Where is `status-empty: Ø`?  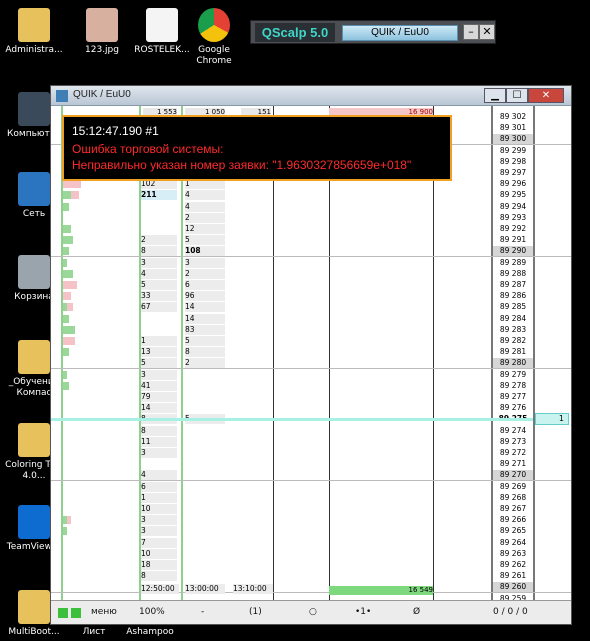 status-empty: Ø is located at coordinates (416, 612).